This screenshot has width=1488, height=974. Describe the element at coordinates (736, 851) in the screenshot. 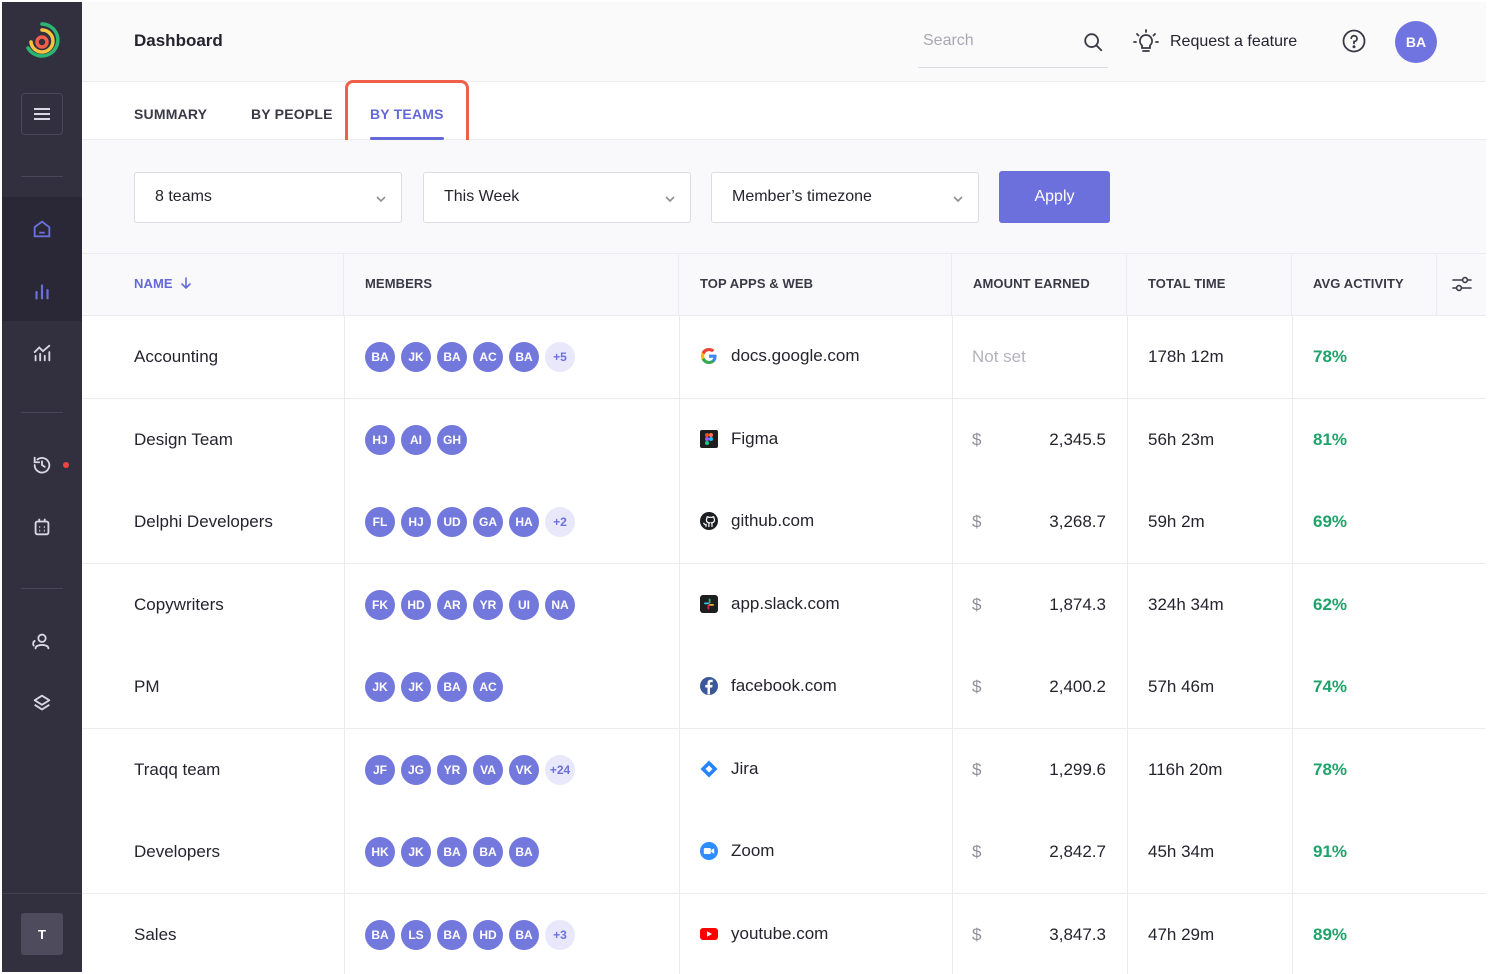

I see `top-app: Zoom` at that location.